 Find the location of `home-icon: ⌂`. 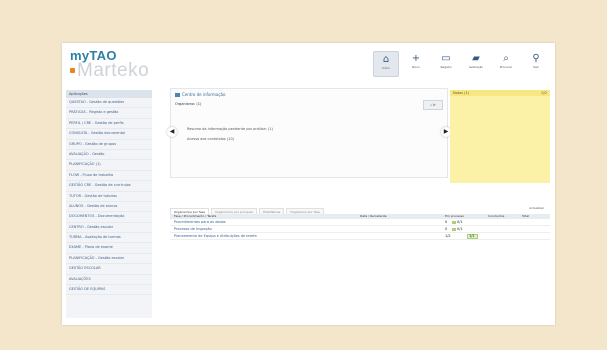

home-icon: ⌂ is located at coordinates (386, 59).